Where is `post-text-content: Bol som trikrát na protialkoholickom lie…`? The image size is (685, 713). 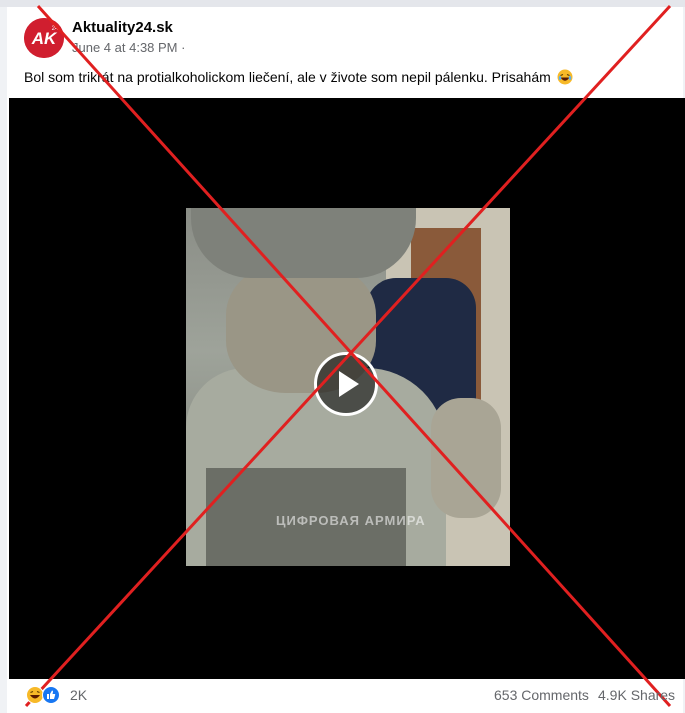 post-text-content: Bol som trikrát na protialkoholickom lie… is located at coordinates (287, 77).